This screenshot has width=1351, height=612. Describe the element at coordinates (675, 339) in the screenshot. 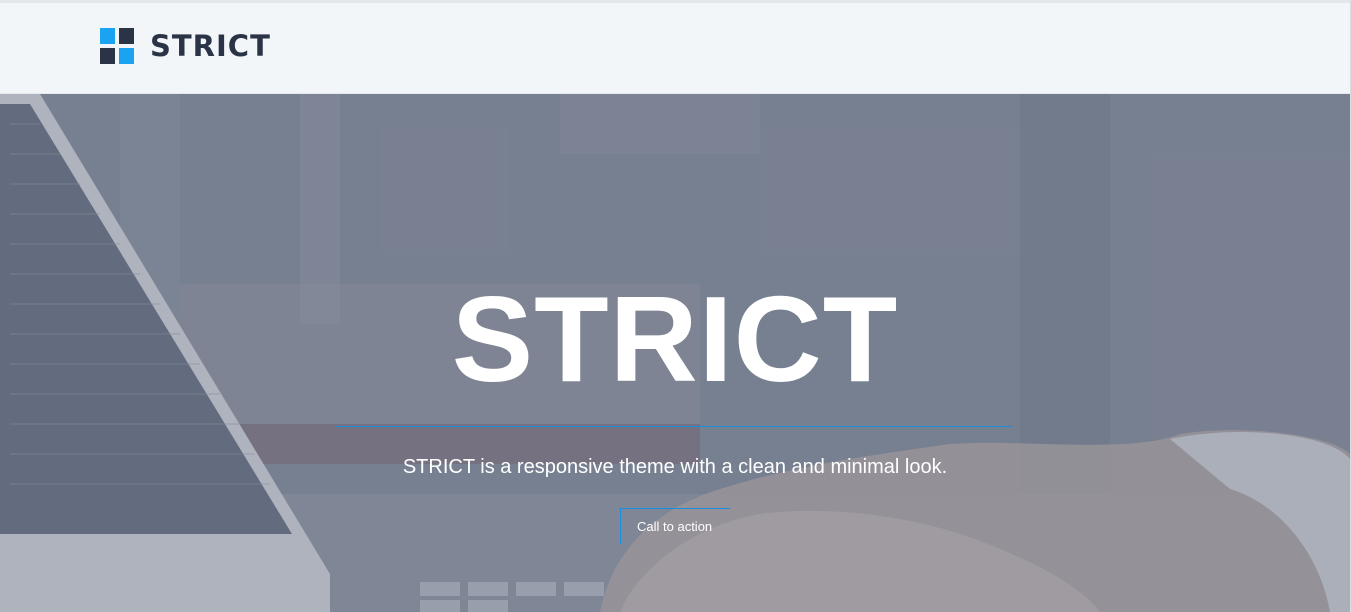

I see `hero-title: STRICT` at that location.